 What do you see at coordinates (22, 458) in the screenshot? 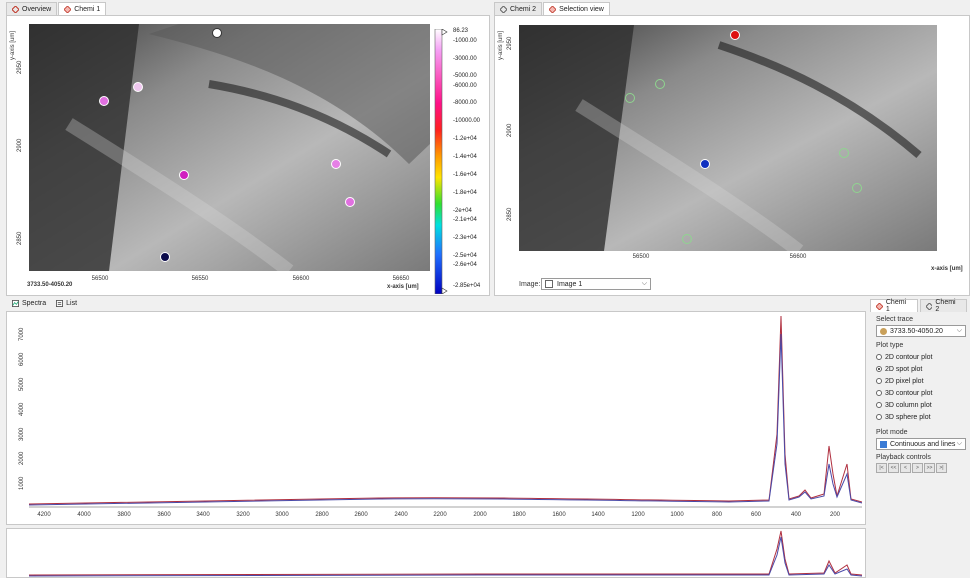
I see `y-tick: 2000` at bounding box center [22, 458].